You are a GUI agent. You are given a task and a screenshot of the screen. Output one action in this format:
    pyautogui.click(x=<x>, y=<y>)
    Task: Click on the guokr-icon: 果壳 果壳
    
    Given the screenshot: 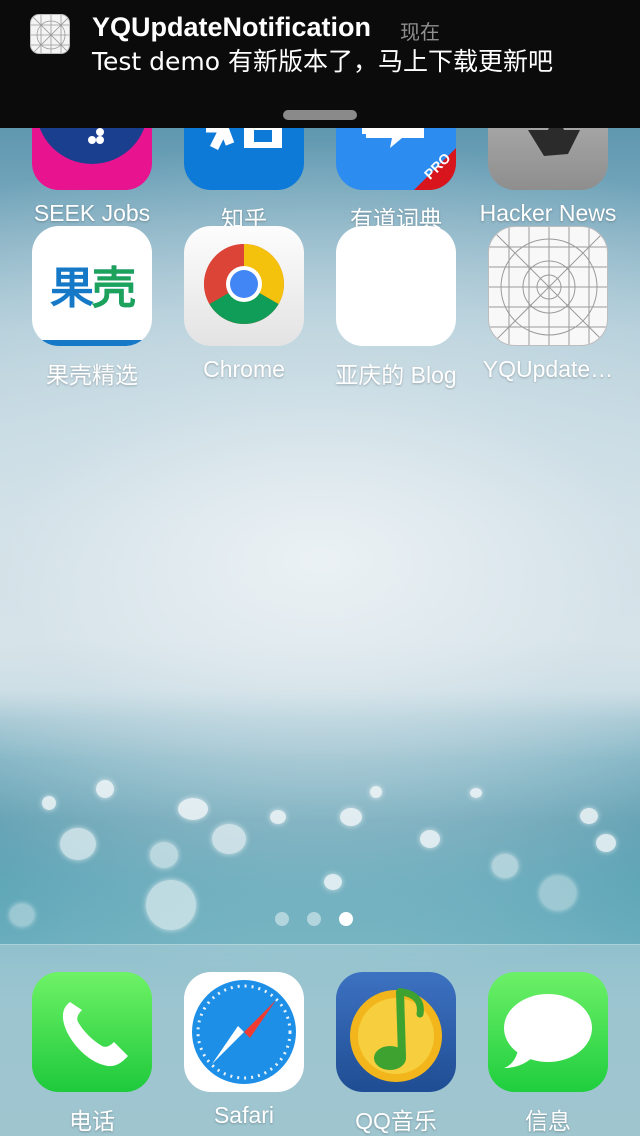 What is the action you would take?
    pyautogui.click(x=92, y=286)
    